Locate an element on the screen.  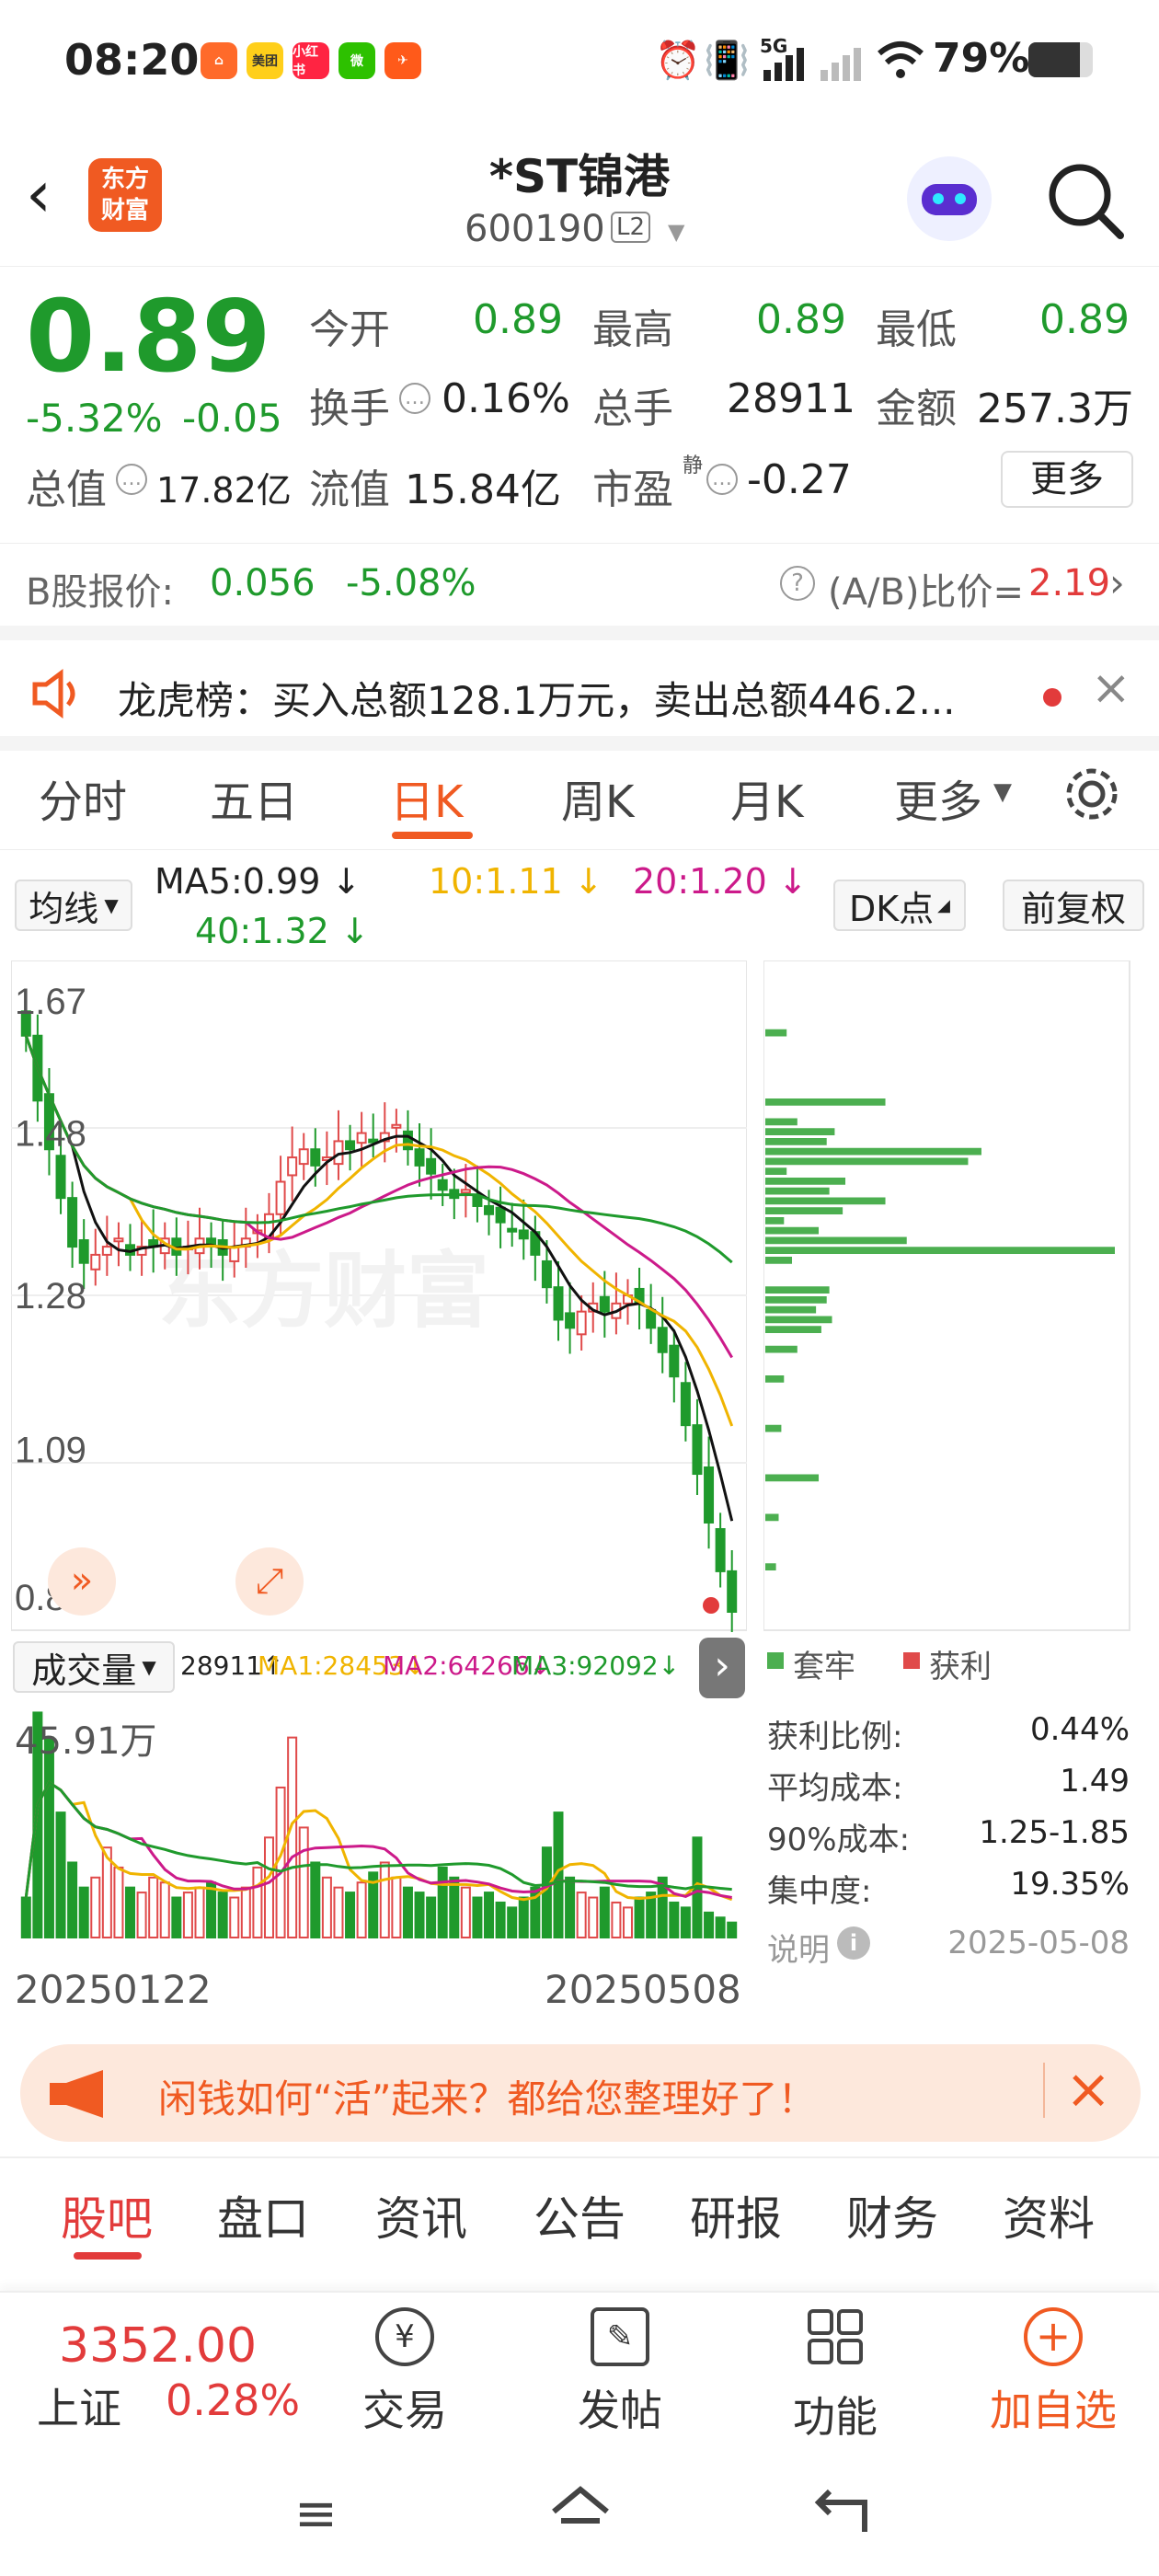
notification-app-icon: ✈ is located at coordinates (402, 60).